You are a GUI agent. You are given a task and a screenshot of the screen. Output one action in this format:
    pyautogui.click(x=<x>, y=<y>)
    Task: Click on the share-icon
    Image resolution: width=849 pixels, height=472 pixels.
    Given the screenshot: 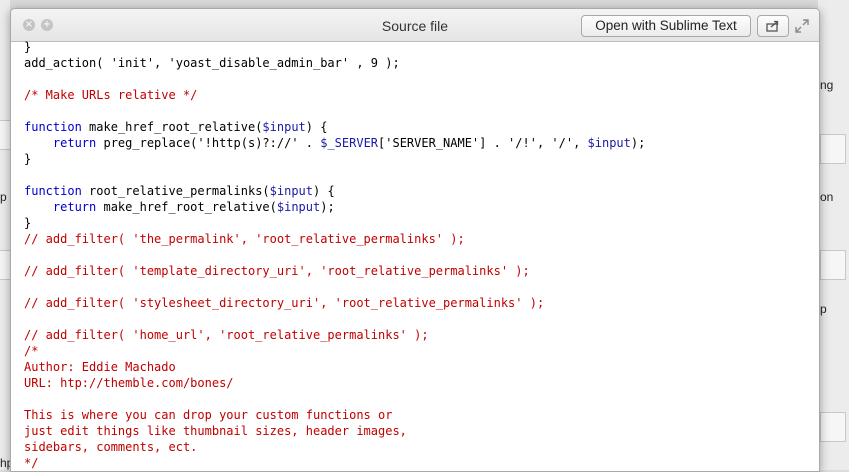 What is the action you would take?
    pyautogui.click(x=772, y=26)
    